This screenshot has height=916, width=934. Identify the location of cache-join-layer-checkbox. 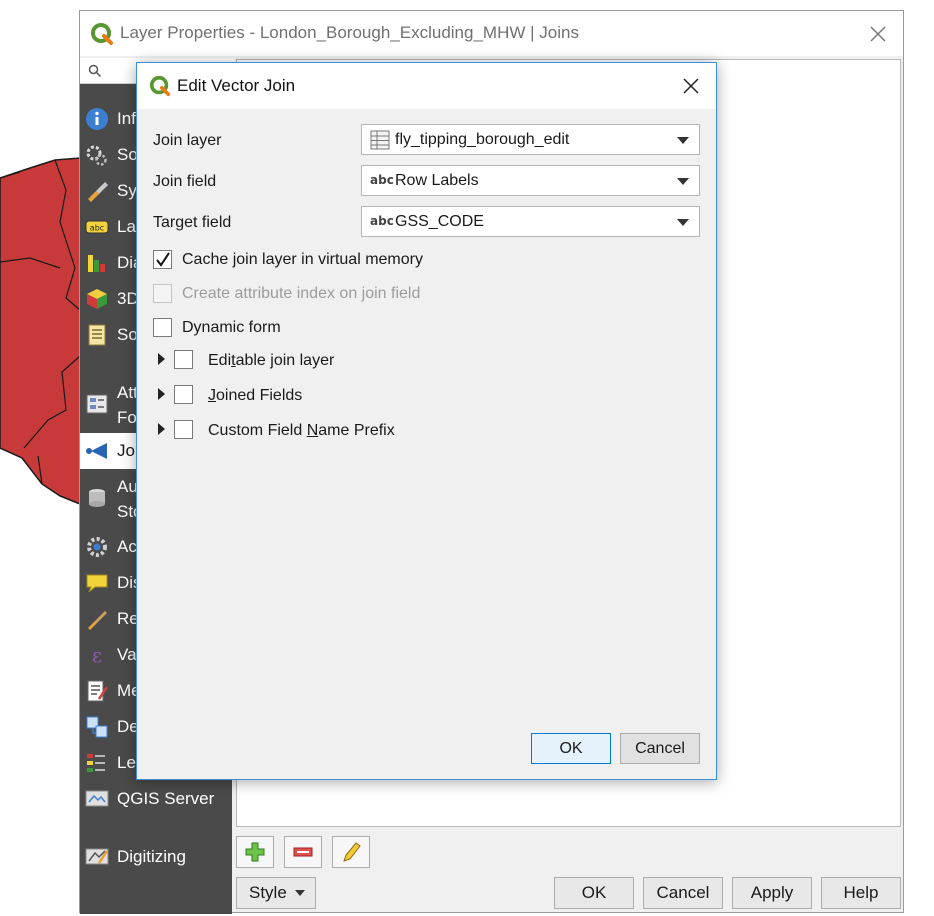
(162, 259).